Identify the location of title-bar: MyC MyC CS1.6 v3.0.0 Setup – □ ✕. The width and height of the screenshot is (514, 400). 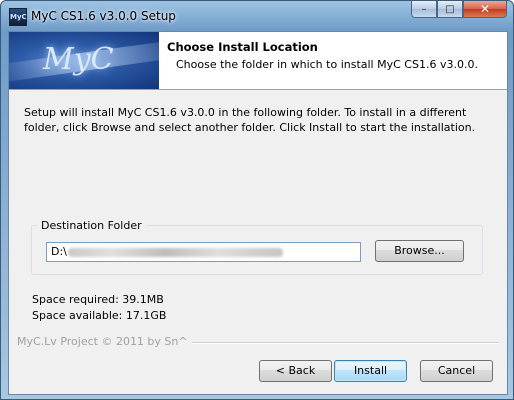
(257, 16).